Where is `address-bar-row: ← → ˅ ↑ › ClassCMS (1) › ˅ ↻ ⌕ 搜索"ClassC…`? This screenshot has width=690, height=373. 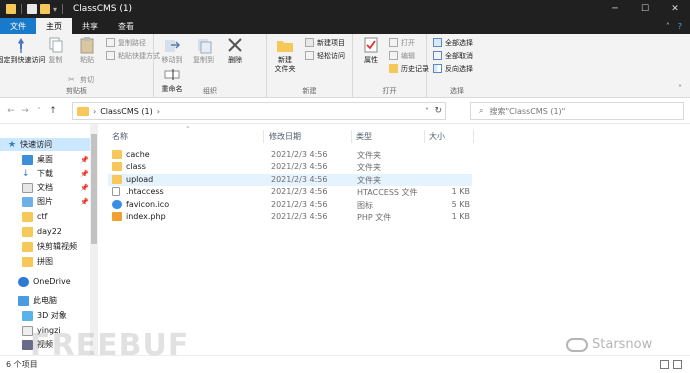 address-bar-row: ← → ˅ ↑ › ClassCMS (1) › ˅ ↻ ⌕ 搜索"ClassC… is located at coordinates (345, 111).